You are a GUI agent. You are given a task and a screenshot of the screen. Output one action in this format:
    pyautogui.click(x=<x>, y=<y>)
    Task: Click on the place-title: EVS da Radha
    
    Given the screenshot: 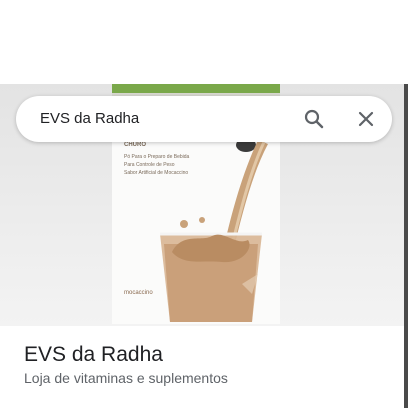 What is the action you would take?
    pyautogui.click(x=93, y=354)
    